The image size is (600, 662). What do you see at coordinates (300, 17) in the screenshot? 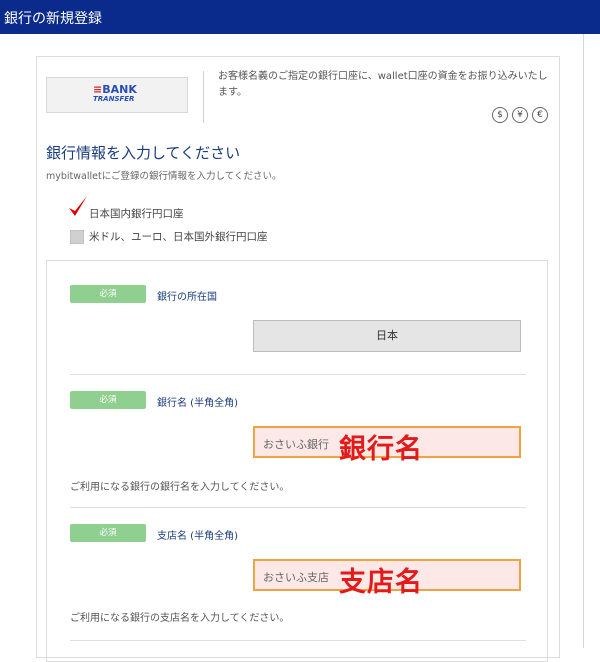
I see `header-bar: 銀行の新規登録` at bounding box center [300, 17].